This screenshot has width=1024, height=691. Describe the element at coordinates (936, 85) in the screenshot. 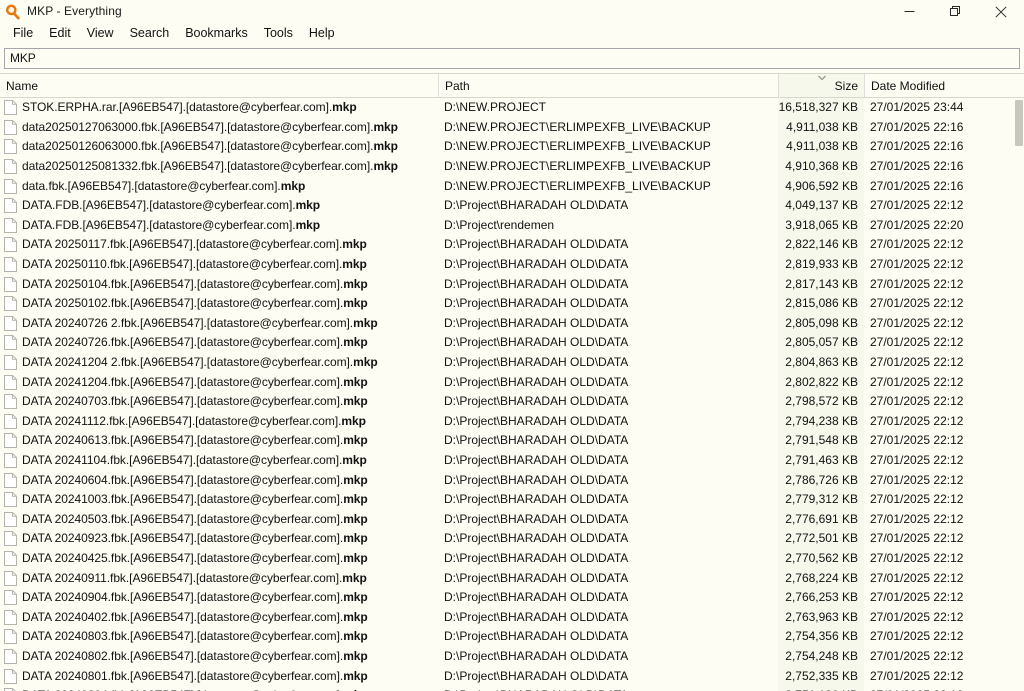

I see `column-header-date-modified: Date Modified` at that location.